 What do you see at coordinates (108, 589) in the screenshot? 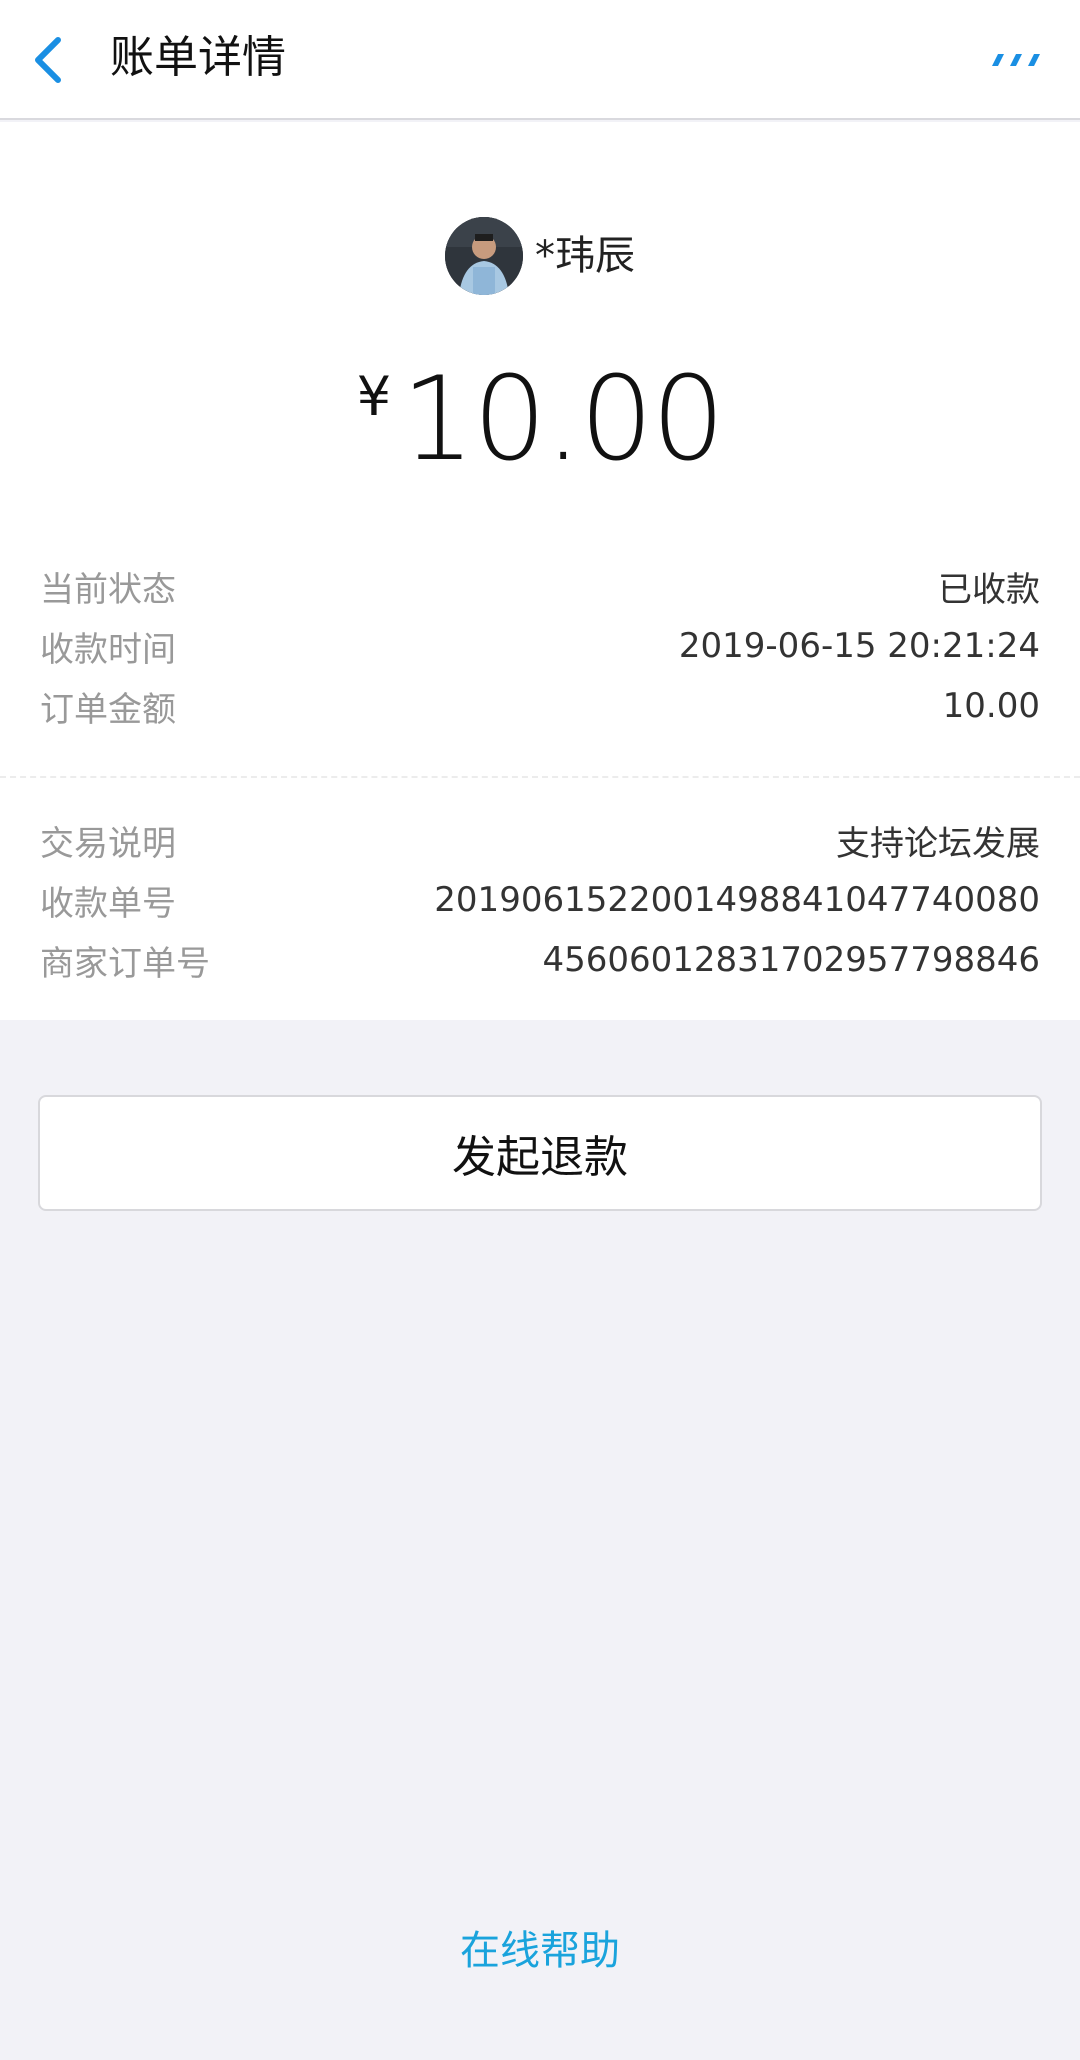
I see `detail-label: 当前状态` at bounding box center [108, 589].